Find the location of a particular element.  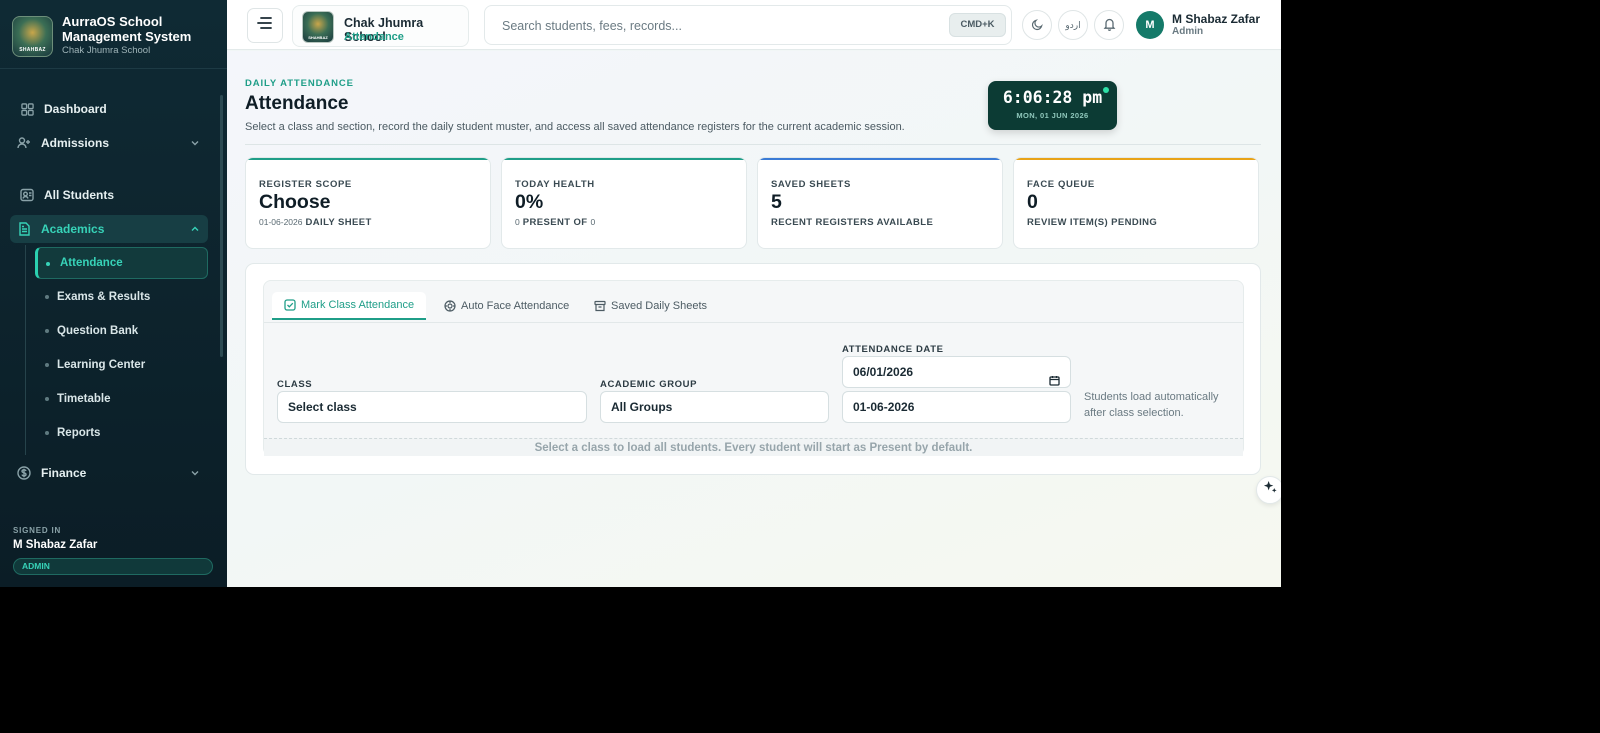

submenu-guide-line is located at coordinates (25, 350).